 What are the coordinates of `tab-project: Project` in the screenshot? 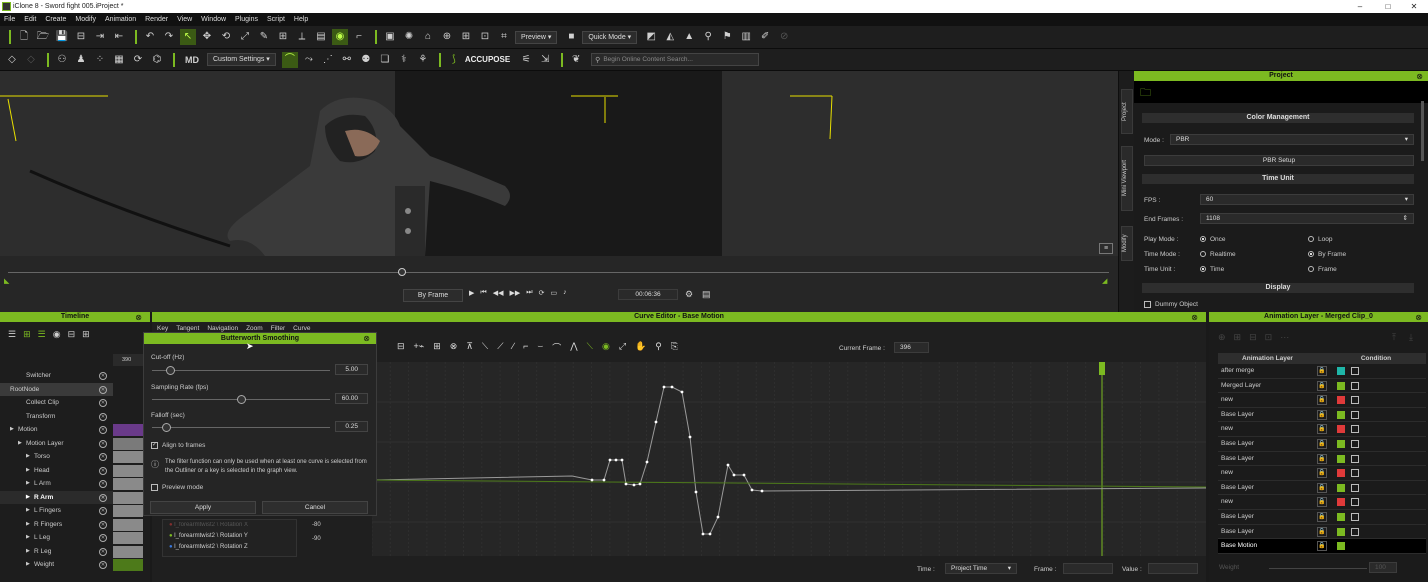 It's located at (1127, 111).